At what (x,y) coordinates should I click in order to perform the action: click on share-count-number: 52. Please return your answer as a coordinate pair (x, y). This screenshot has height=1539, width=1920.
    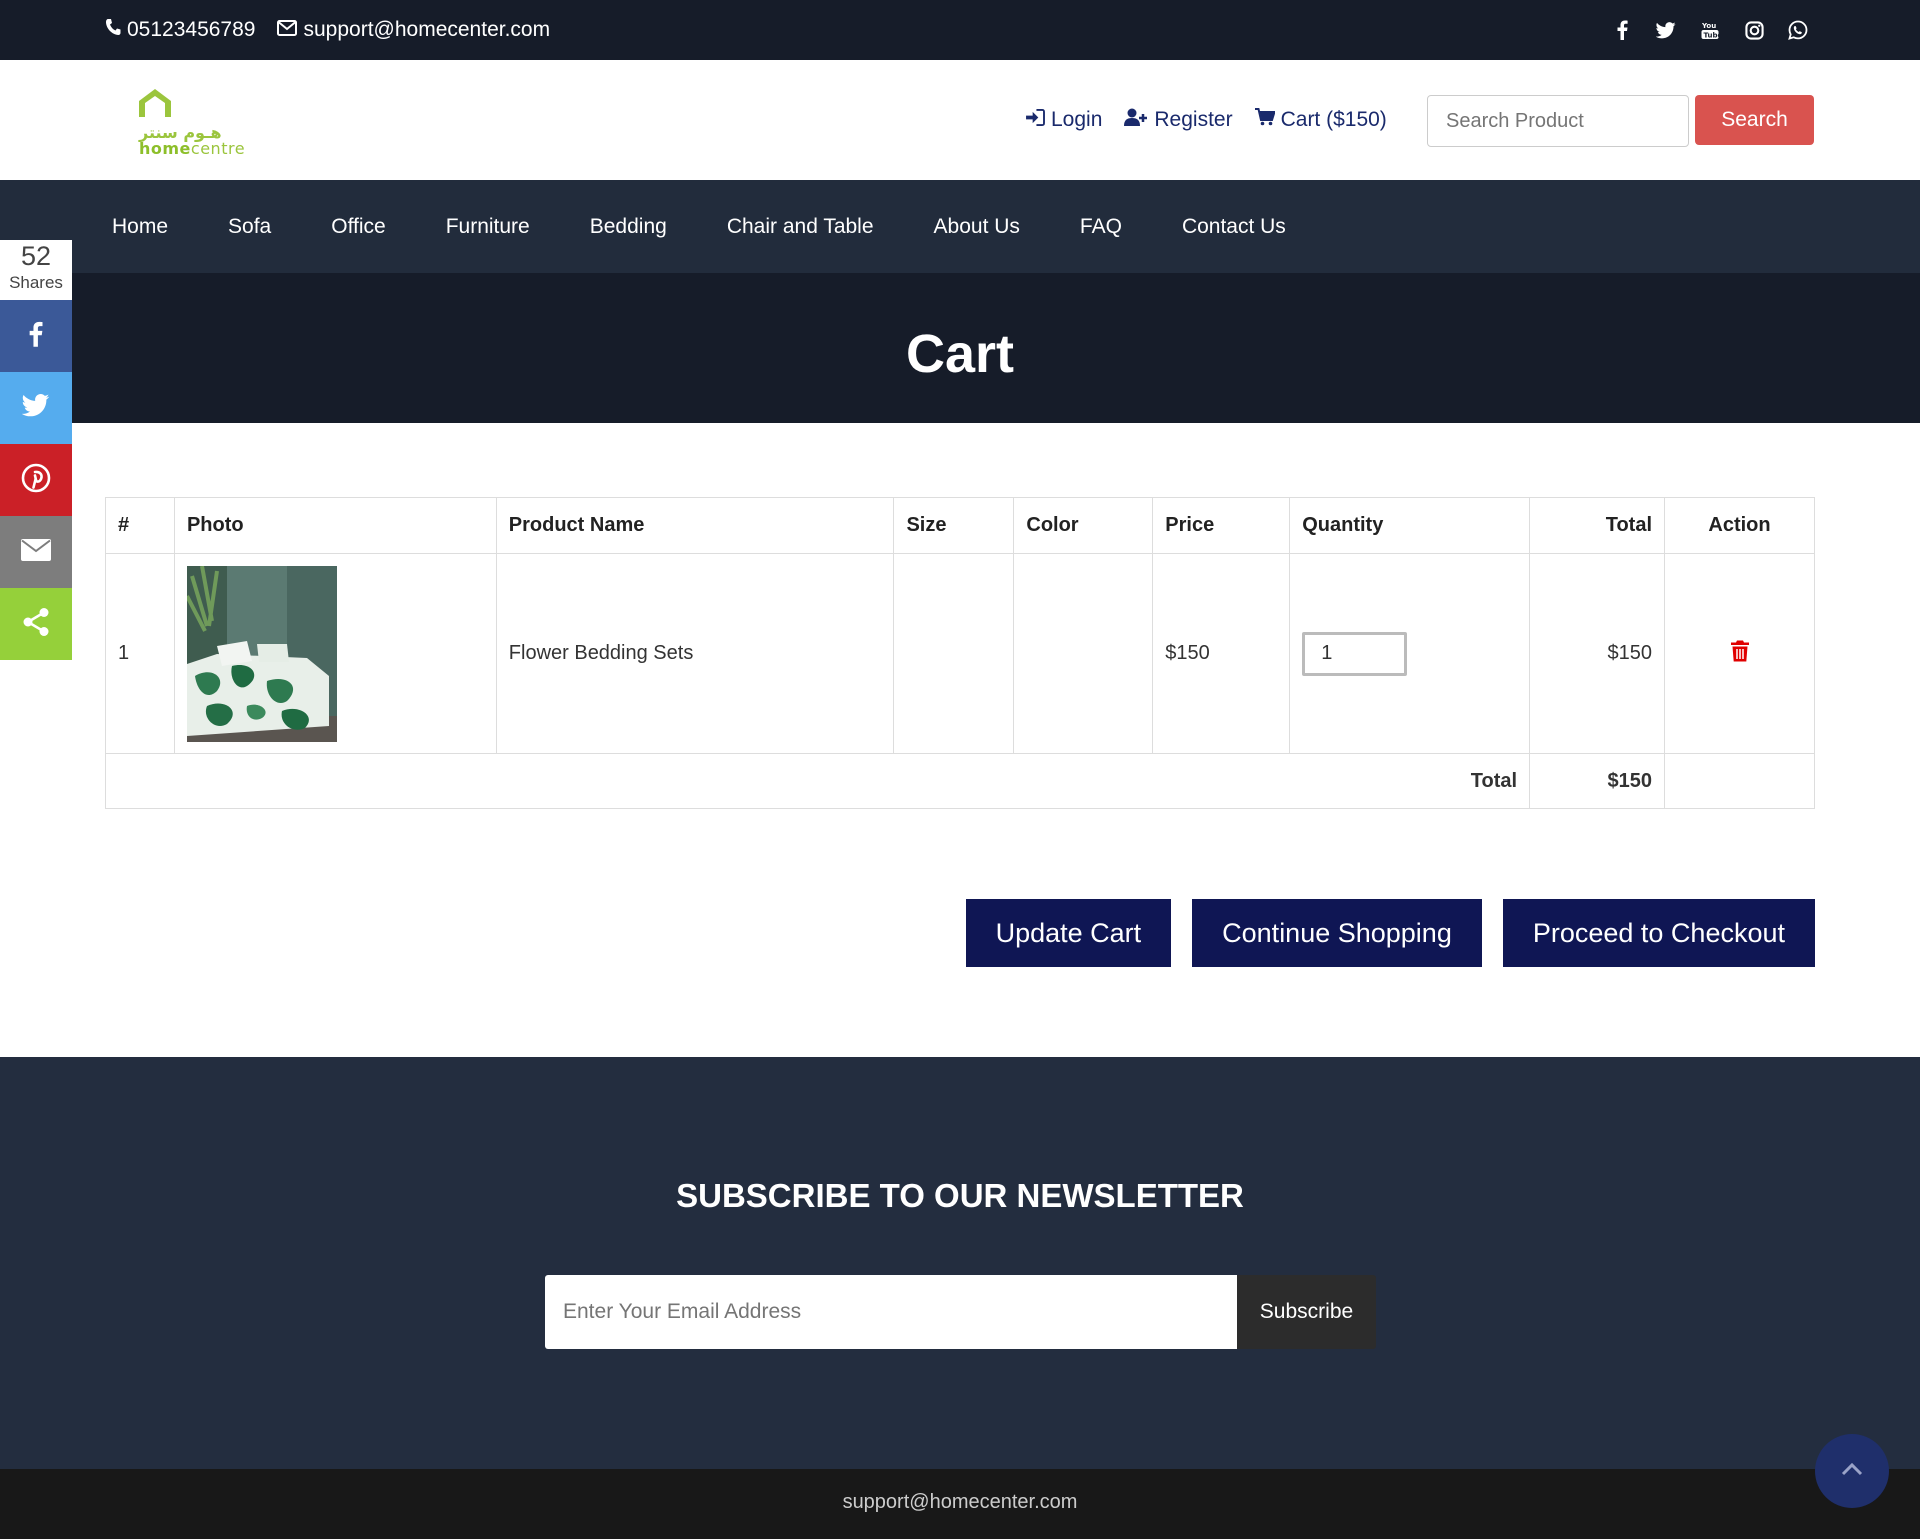
    Looking at the image, I should click on (36, 256).